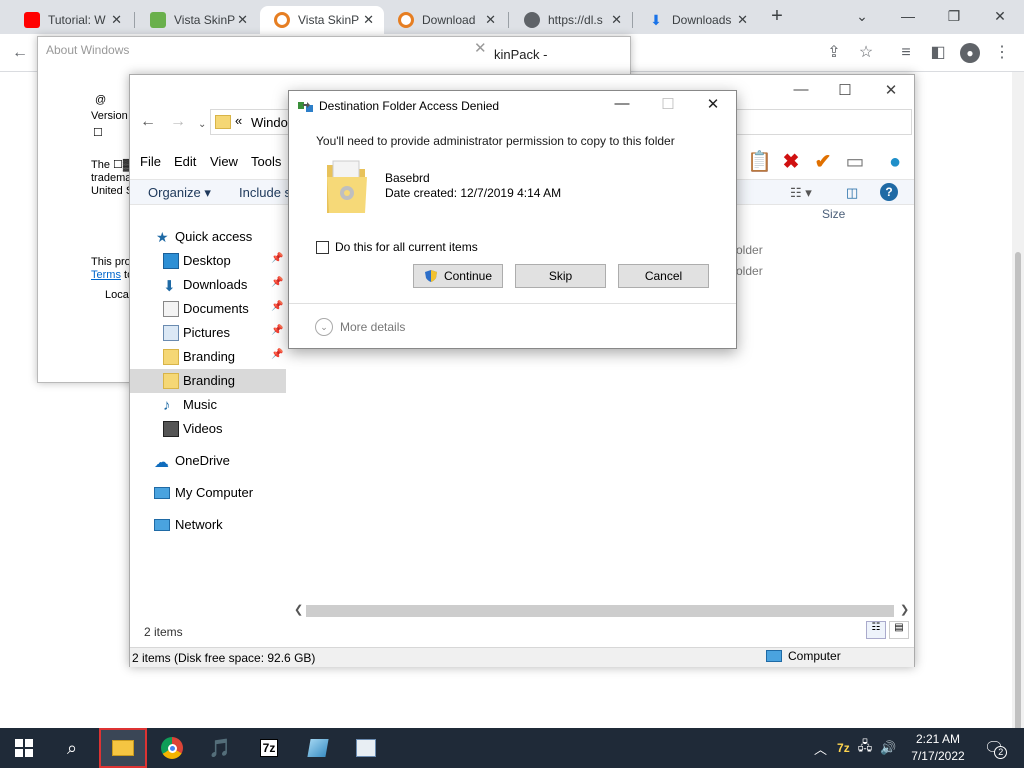 Image resolution: width=1024 pixels, height=768 pixels. I want to click on view-options-icon: ☷ ▾, so click(801, 193).